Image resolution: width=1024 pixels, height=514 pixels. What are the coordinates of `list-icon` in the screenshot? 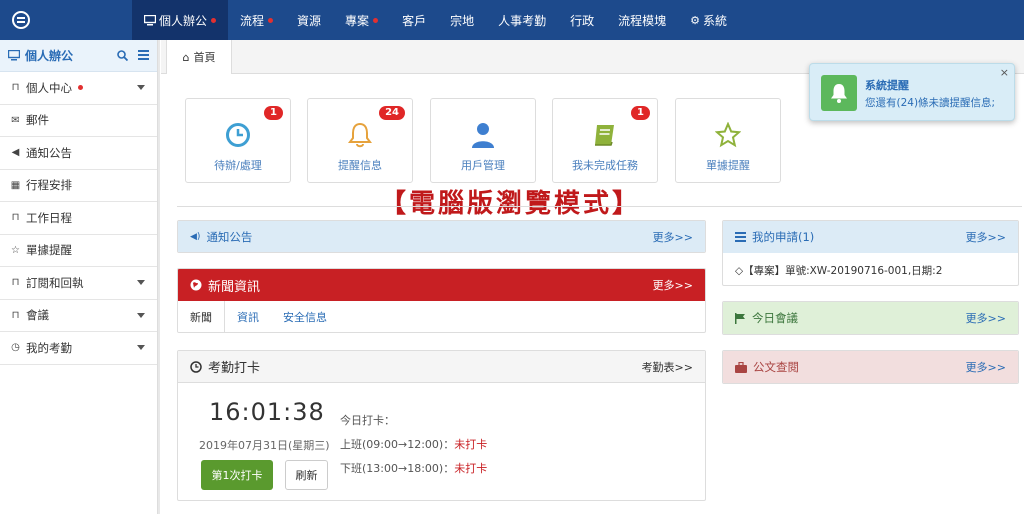 It's located at (740, 237).